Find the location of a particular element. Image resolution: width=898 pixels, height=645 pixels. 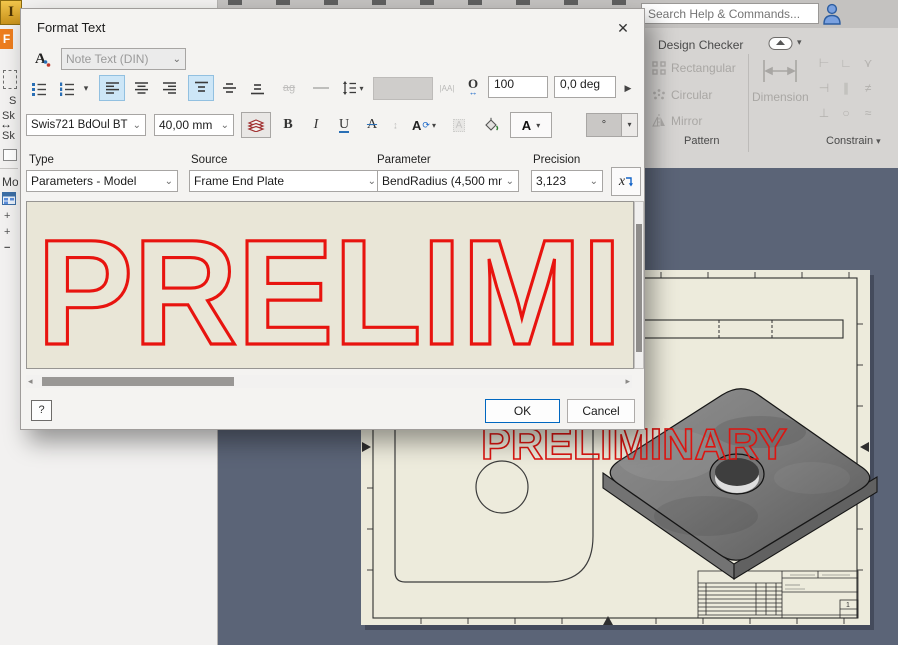

stretch-value-input: 100 is located at coordinates (518, 87).